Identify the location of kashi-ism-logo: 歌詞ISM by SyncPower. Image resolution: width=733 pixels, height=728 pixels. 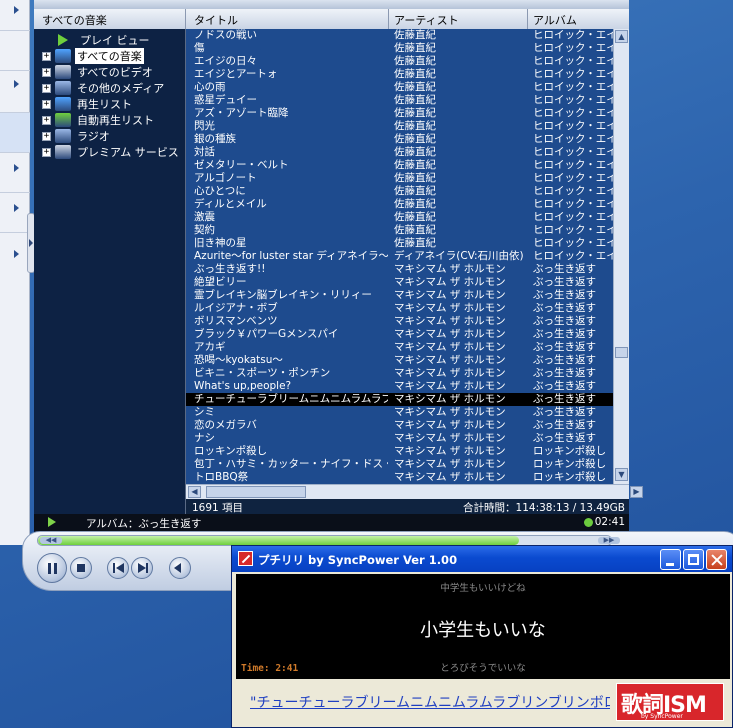
(670, 702).